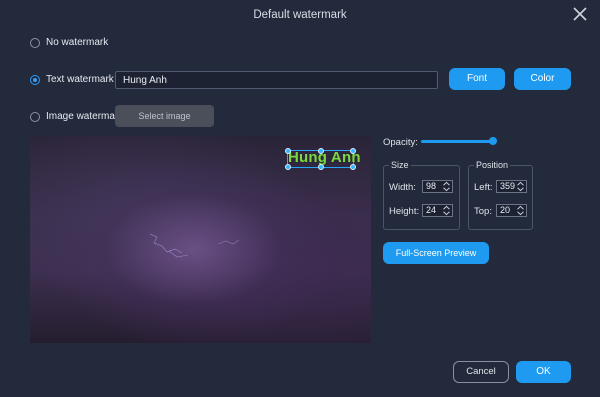 This screenshot has width=600, height=397. I want to click on color-button: Color, so click(542, 79).